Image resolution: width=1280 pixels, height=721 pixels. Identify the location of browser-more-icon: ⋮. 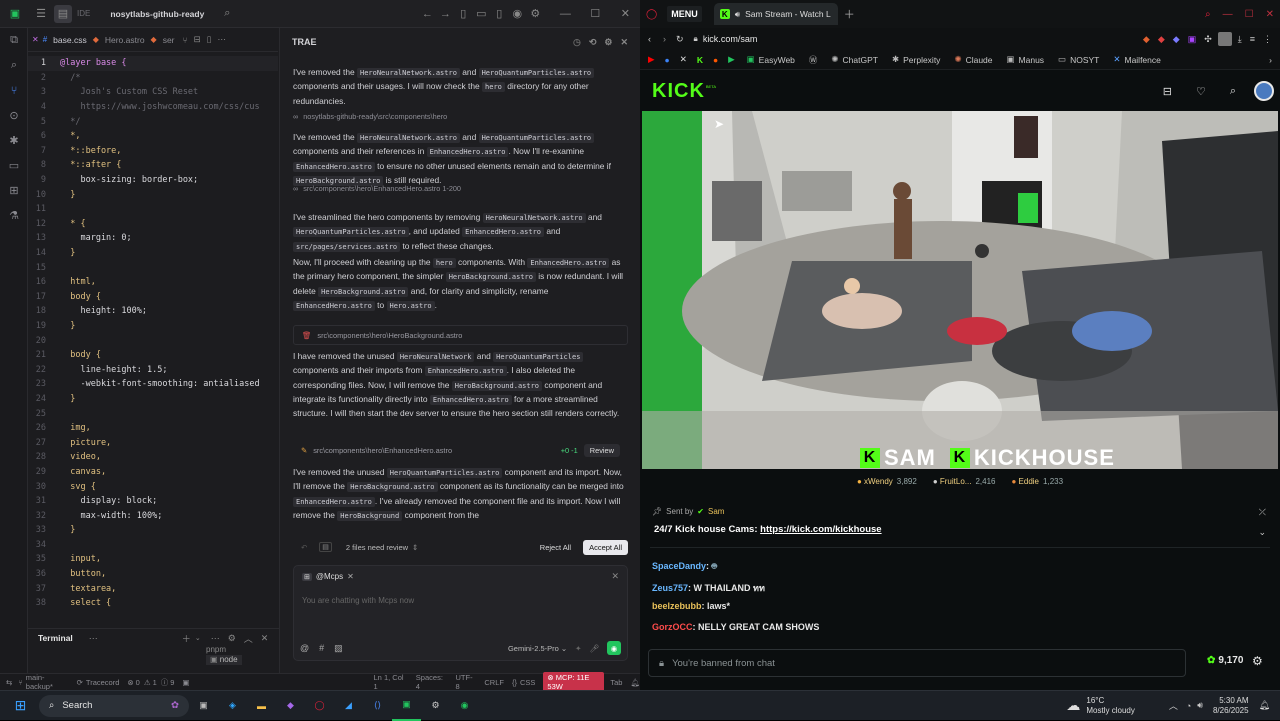
(1267, 39).